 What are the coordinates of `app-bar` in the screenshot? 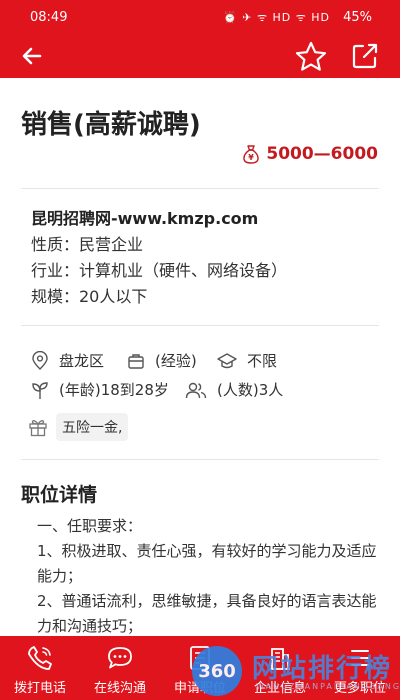 It's located at (200, 57).